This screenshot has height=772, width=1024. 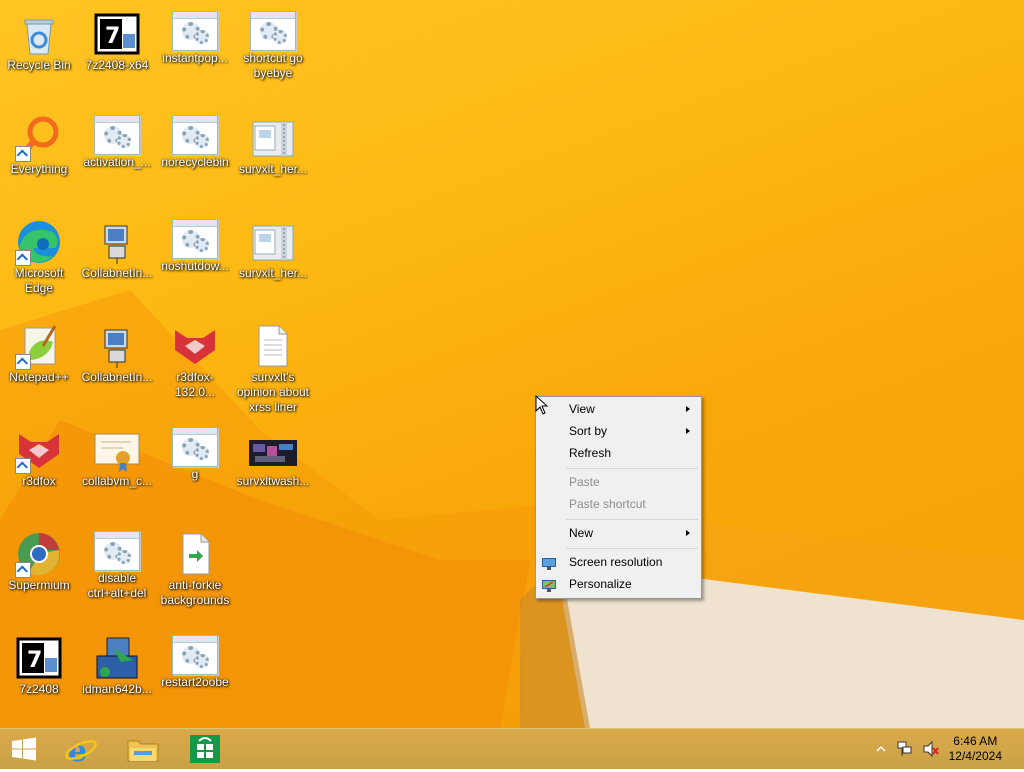 I want to click on taskbar: e 6:46 AM 12/4/2024, so click(x=512, y=748).